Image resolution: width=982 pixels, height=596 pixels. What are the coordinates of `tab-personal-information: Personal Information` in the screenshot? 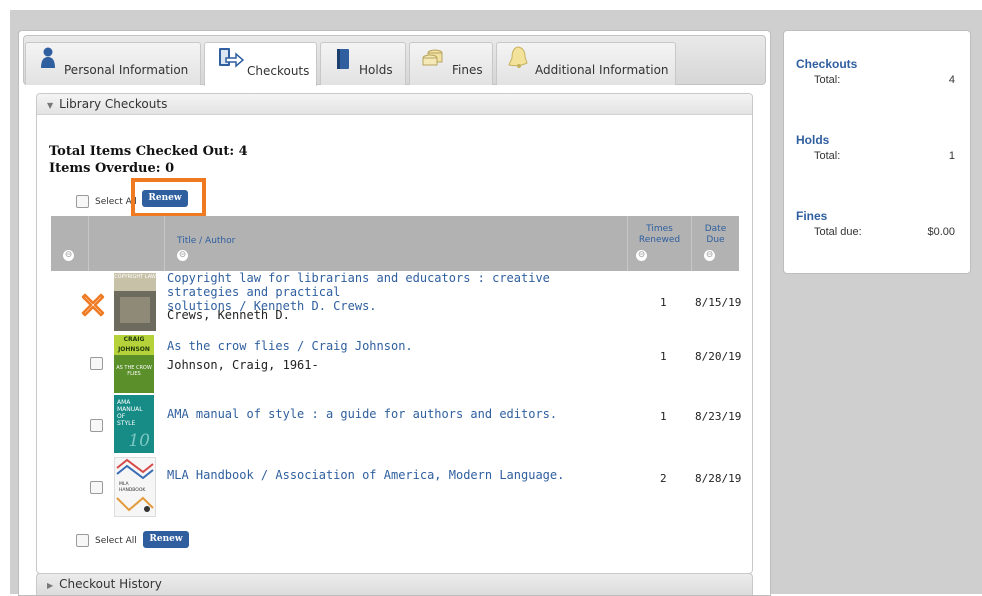 It's located at (113, 63).